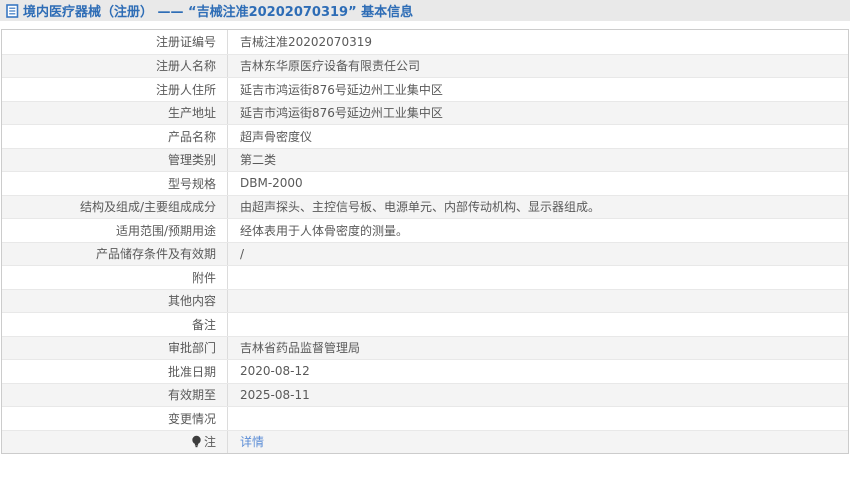 The image size is (850, 478). I want to click on table-row: 型号规格 DBM-2000, so click(425, 183).